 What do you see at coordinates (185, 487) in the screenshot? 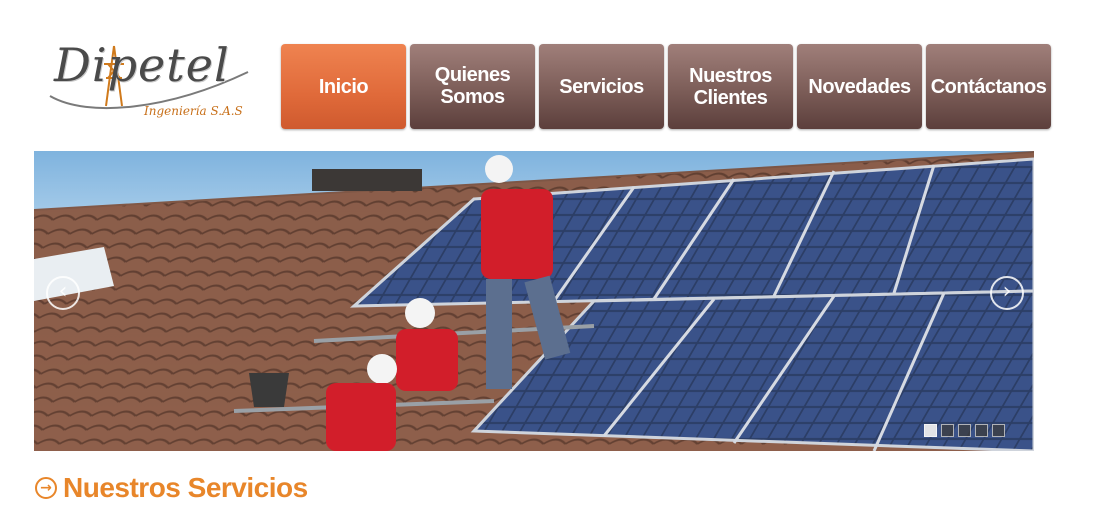
I see `section-title: Nuestros Servicios` at bounding box center [185, 487].